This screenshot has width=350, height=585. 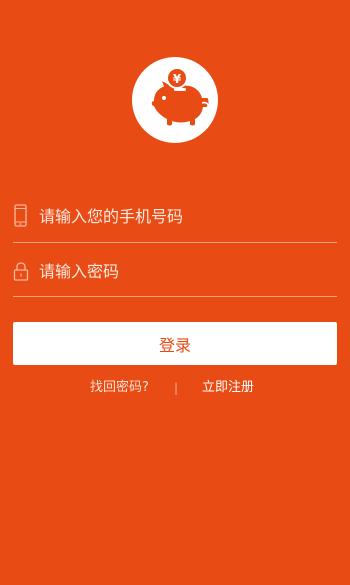 I want to click on phone-icon, so click(x=21, y=216).